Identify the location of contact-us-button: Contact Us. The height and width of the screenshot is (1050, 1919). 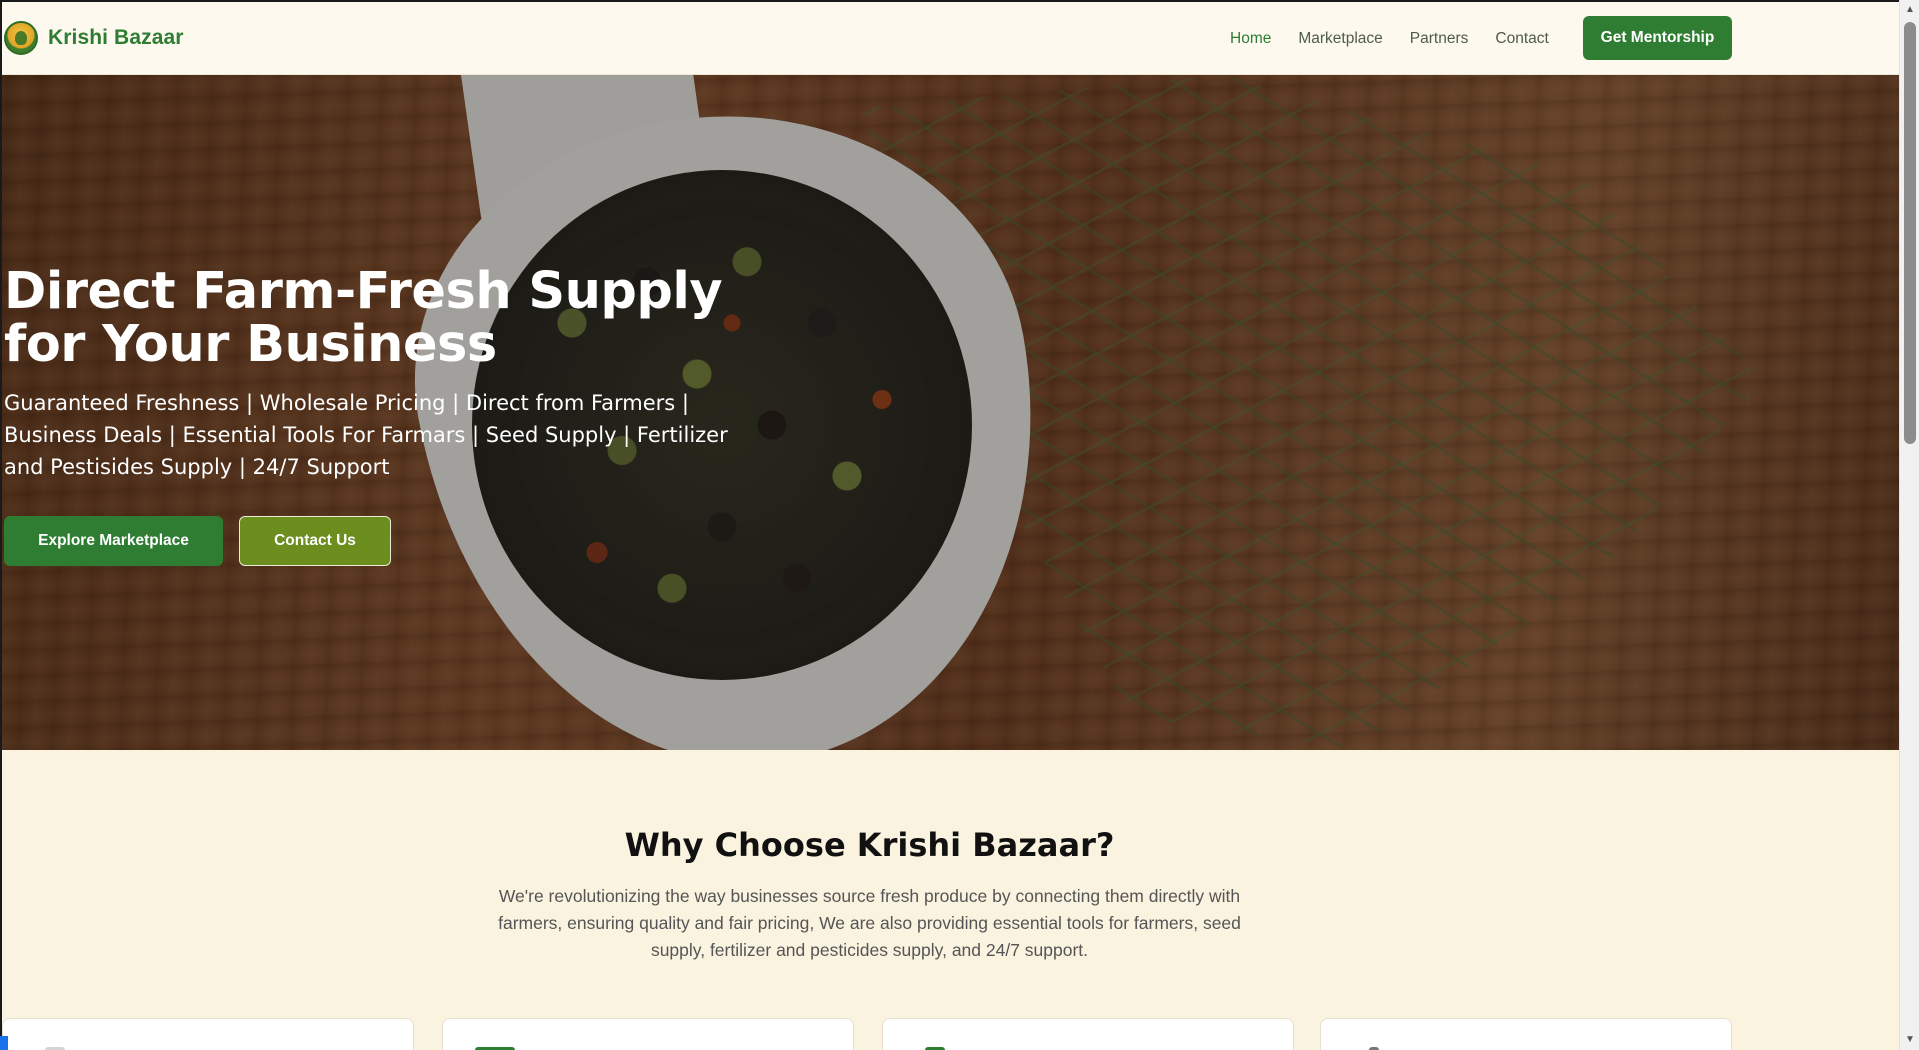
(315, 541).